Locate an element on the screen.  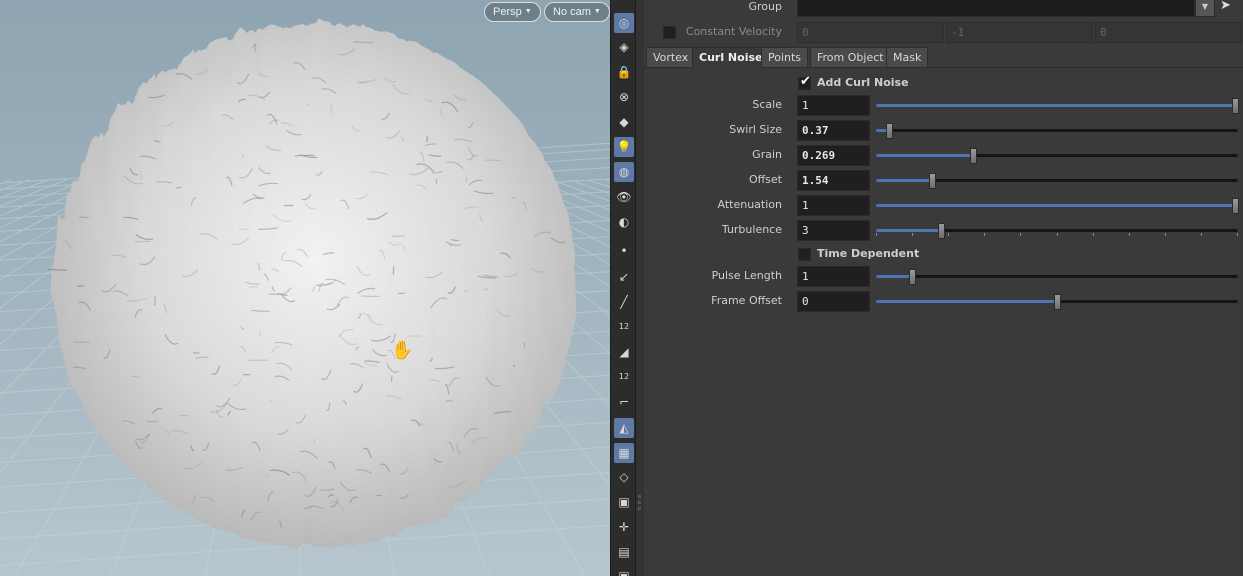
tab-curl-noise: Curl Noise is located at coordinates (731, 57).